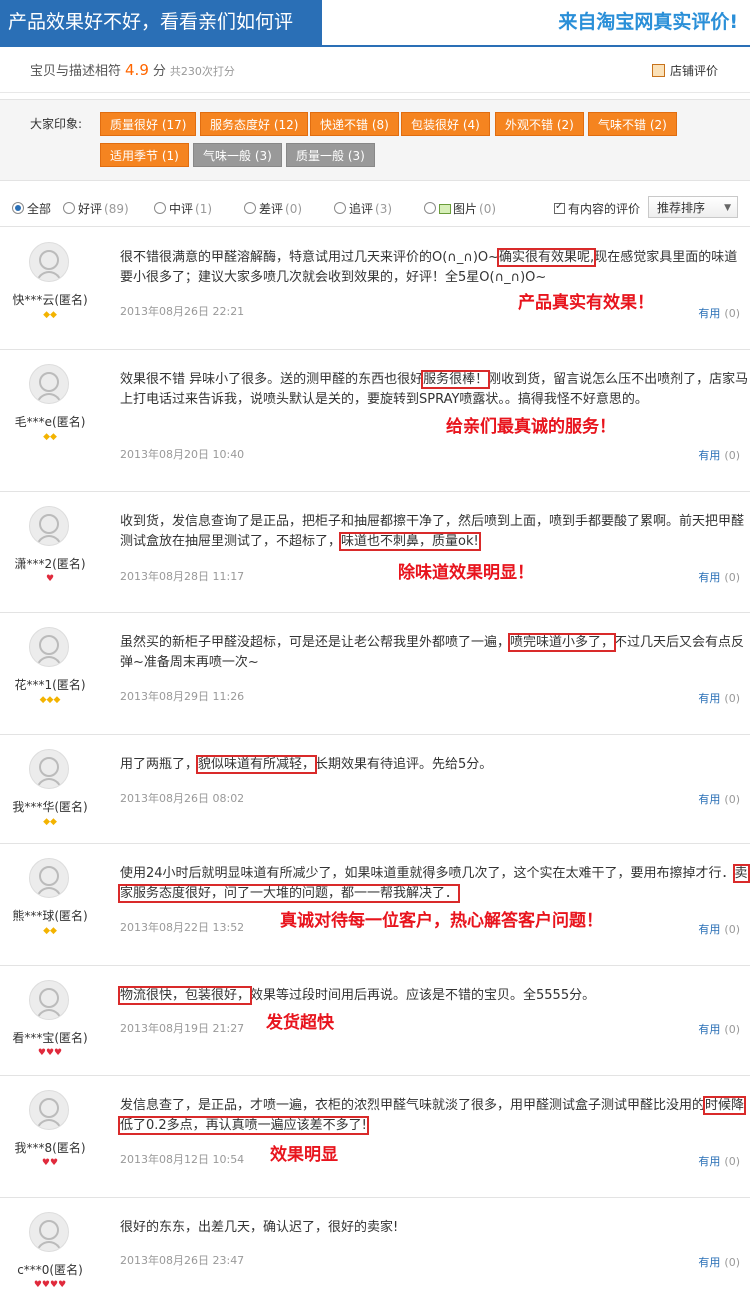  What do you see at coordinates (632, 124) in the screenshot?
I see `impression-tag: 气味不错 (2)` at bounding box center [632, 124].